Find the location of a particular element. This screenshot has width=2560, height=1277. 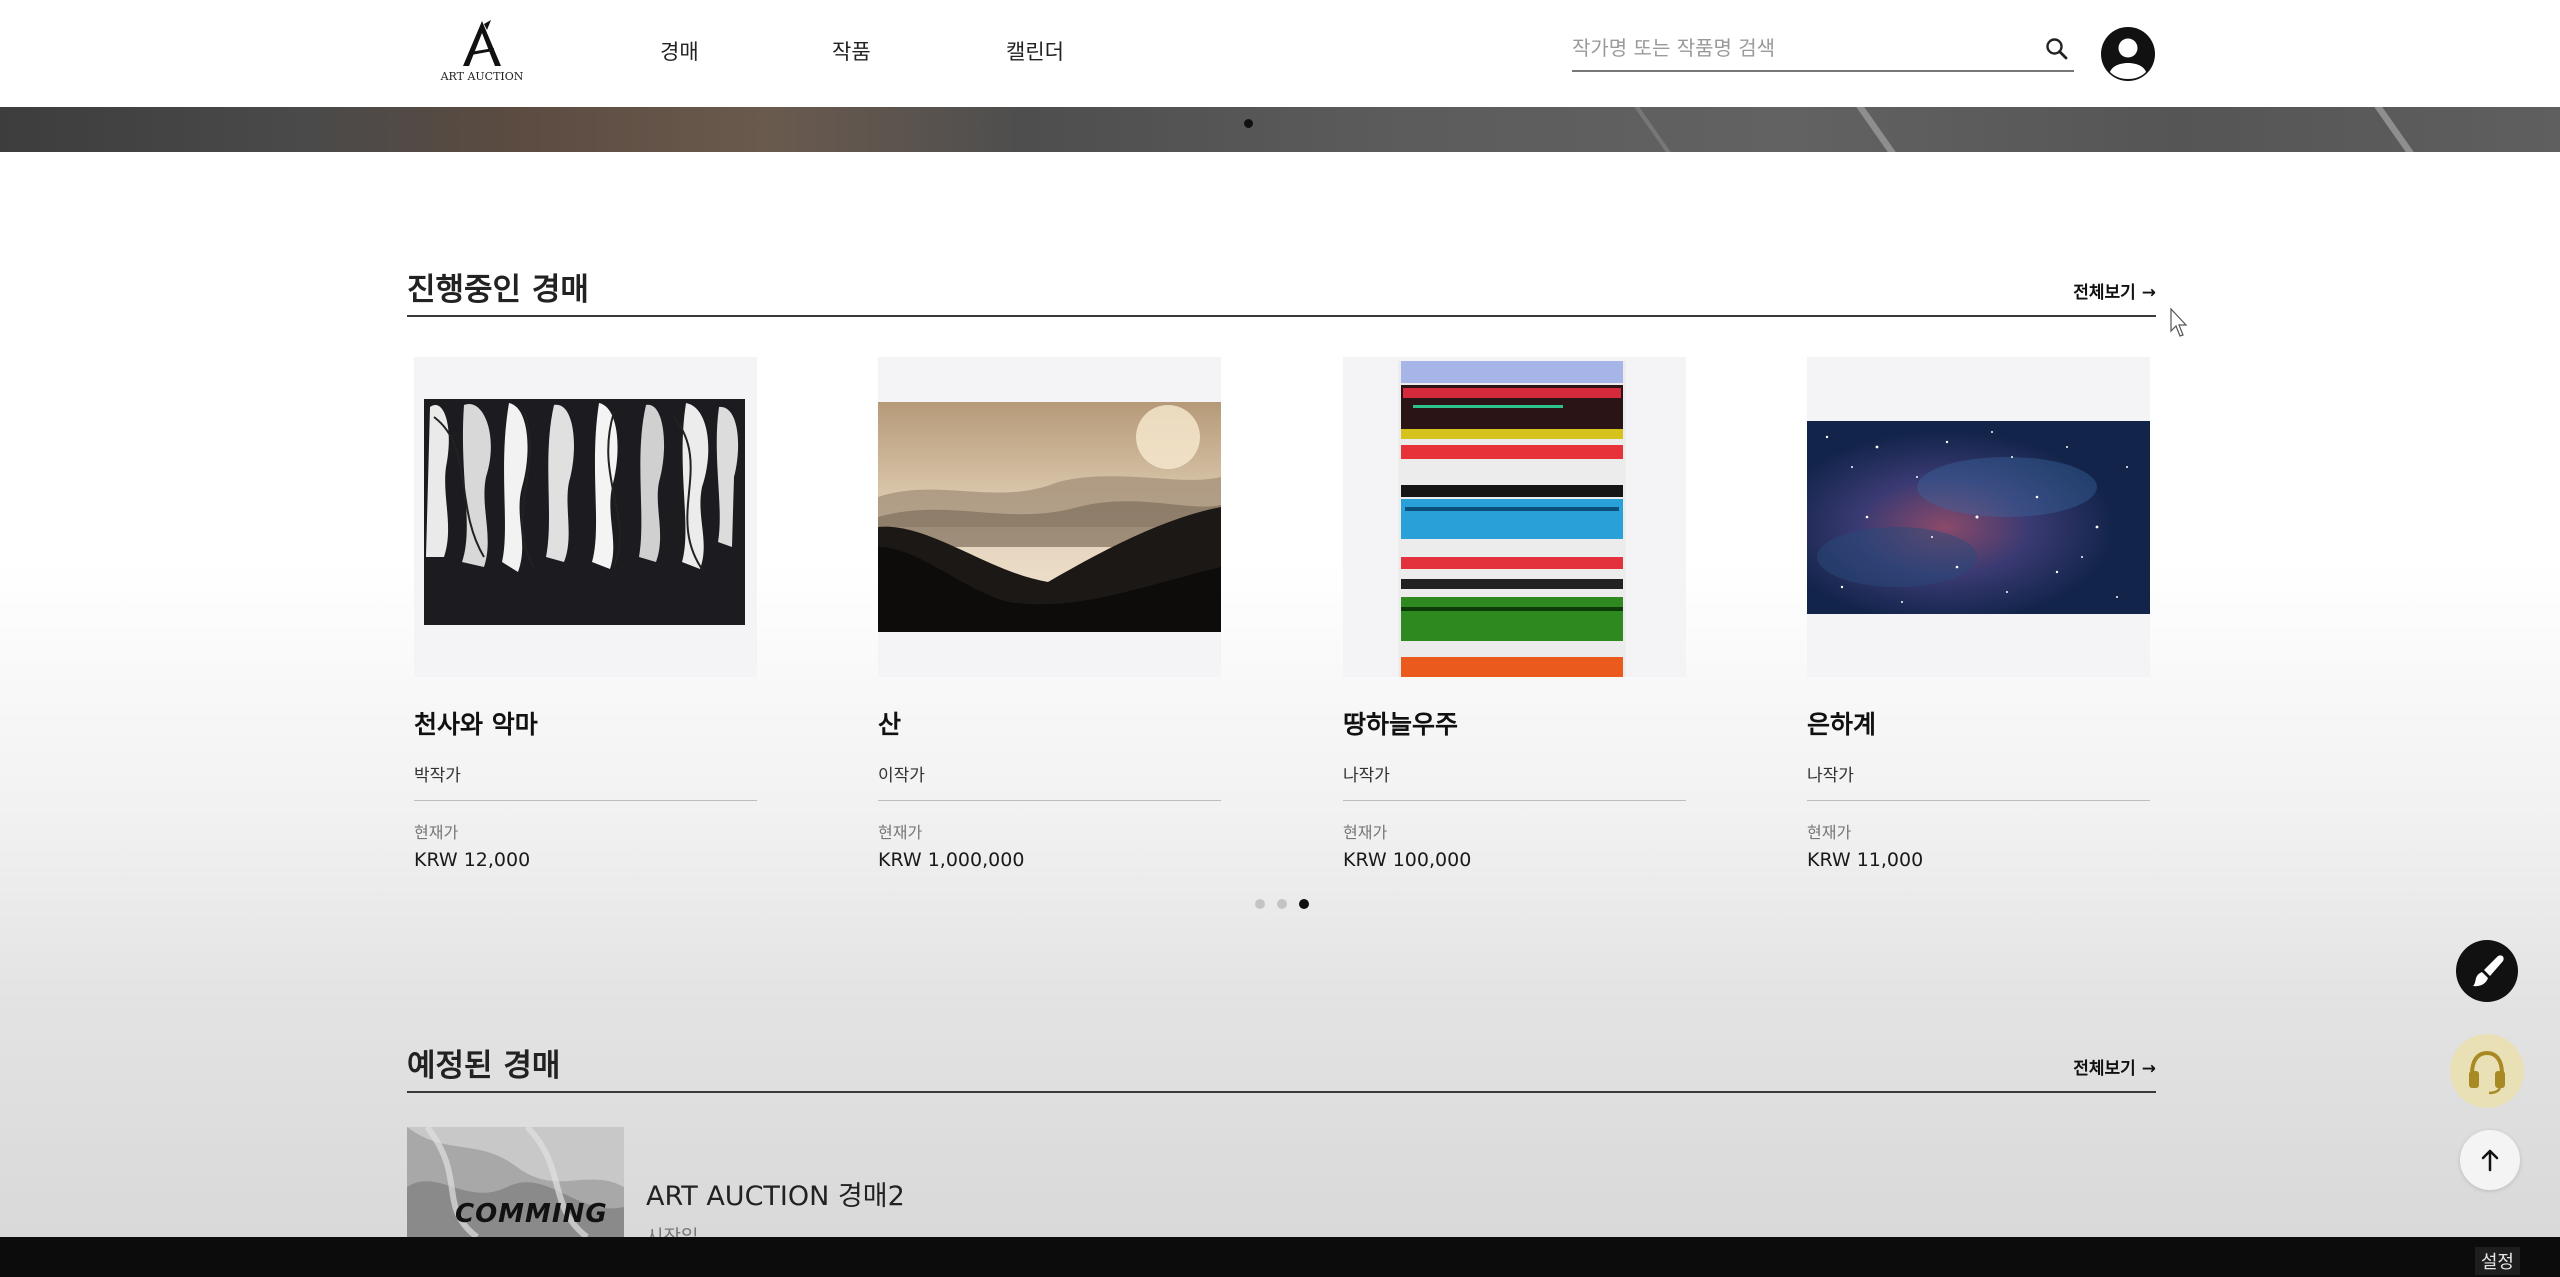

ongoing-view-all-link: 전체보기 → is located at coordinates (2114, 290).